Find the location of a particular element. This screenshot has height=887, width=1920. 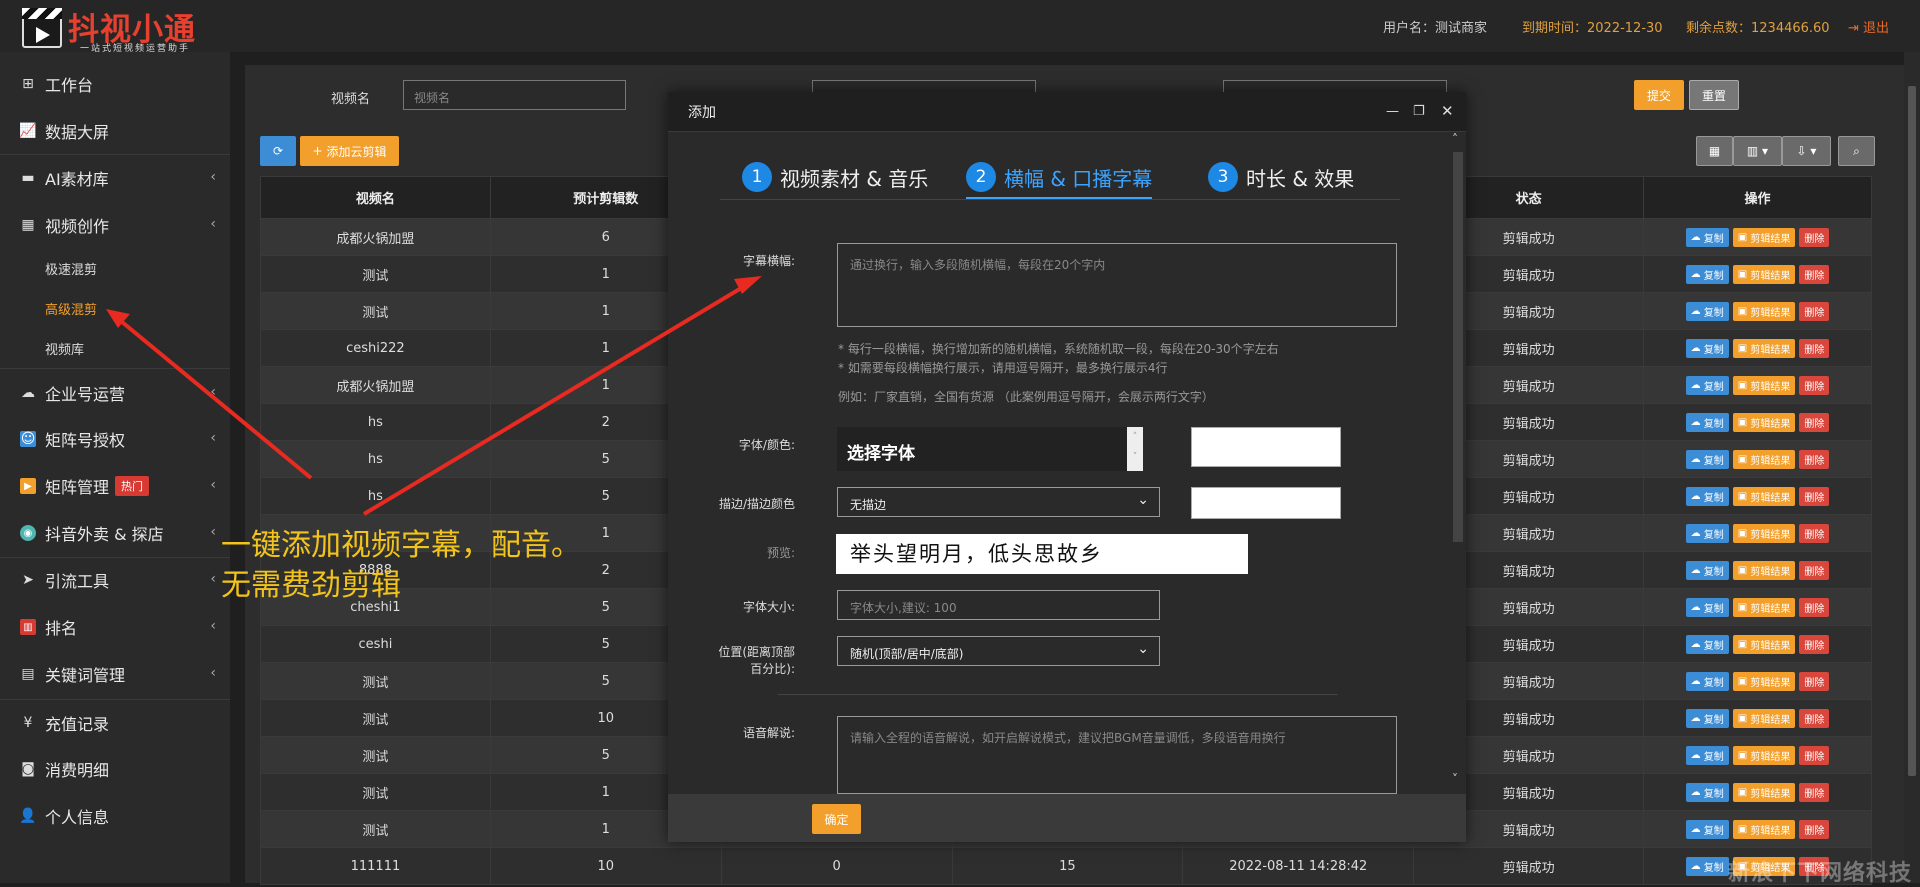

callout-line-1: 一键添加视频字幕，配音。 is located at coordinates (401, 545).